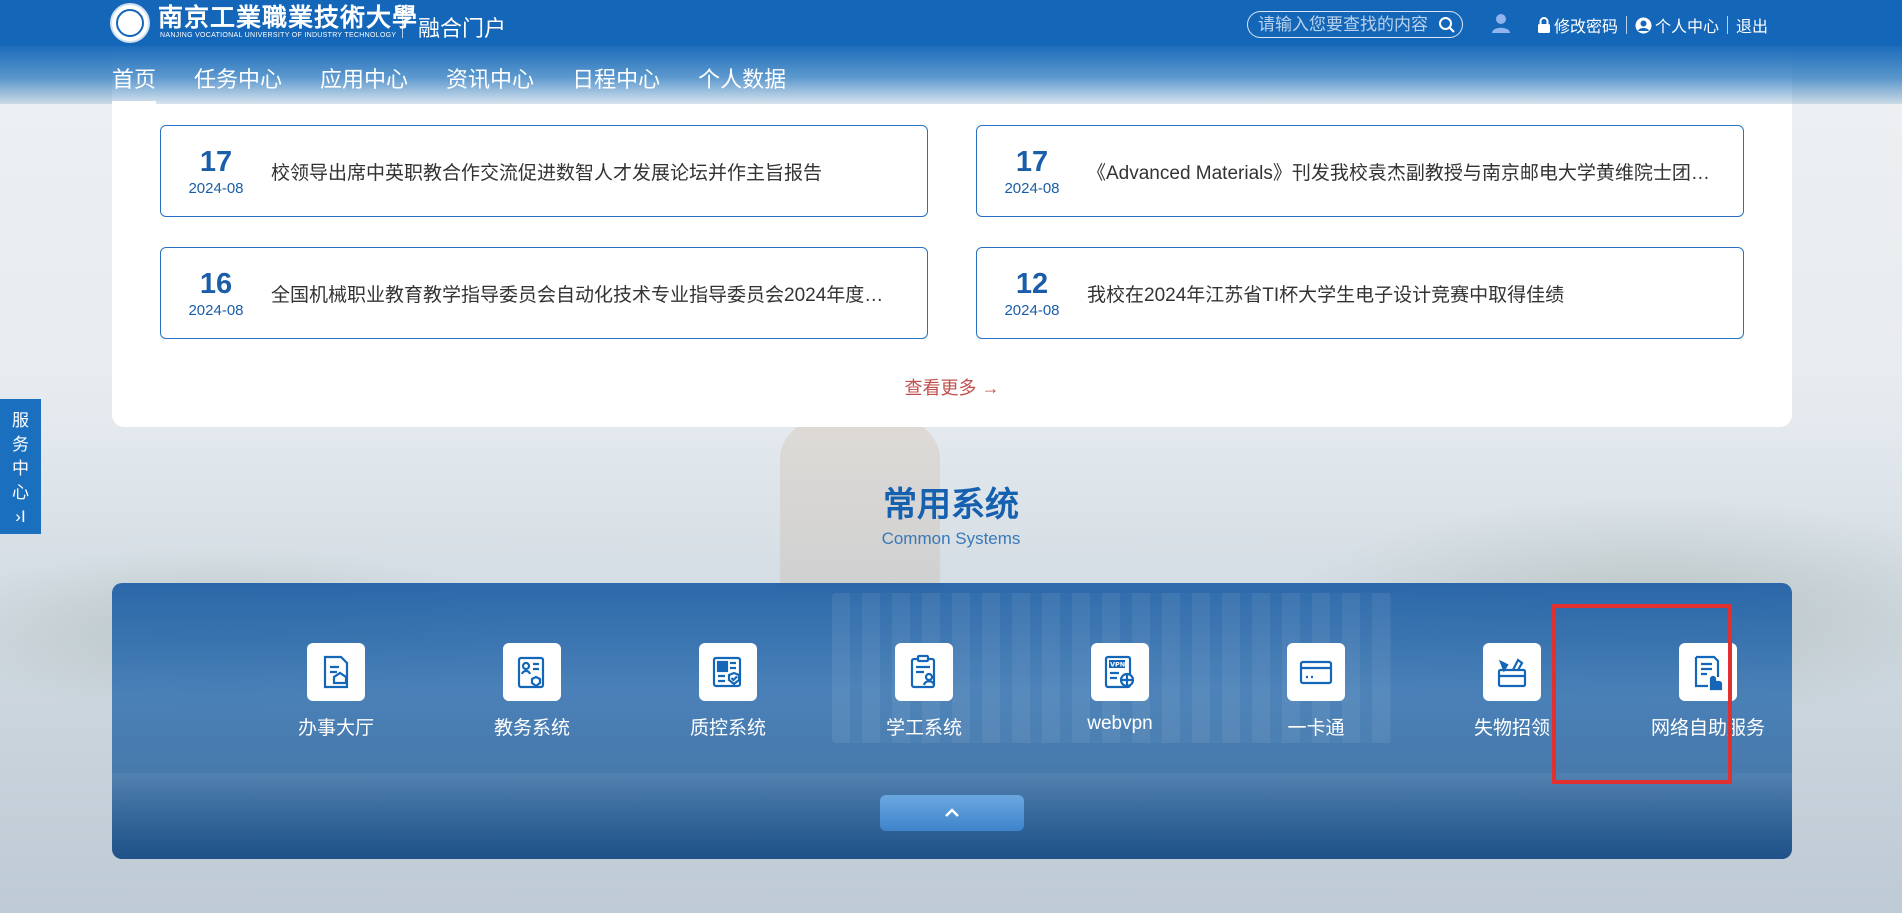  I want to click on news-item: 12 2024-08 我校在2024年江苏省TI杯大学生电子设计竞赛中取得佳绩, so click(1360, 293).